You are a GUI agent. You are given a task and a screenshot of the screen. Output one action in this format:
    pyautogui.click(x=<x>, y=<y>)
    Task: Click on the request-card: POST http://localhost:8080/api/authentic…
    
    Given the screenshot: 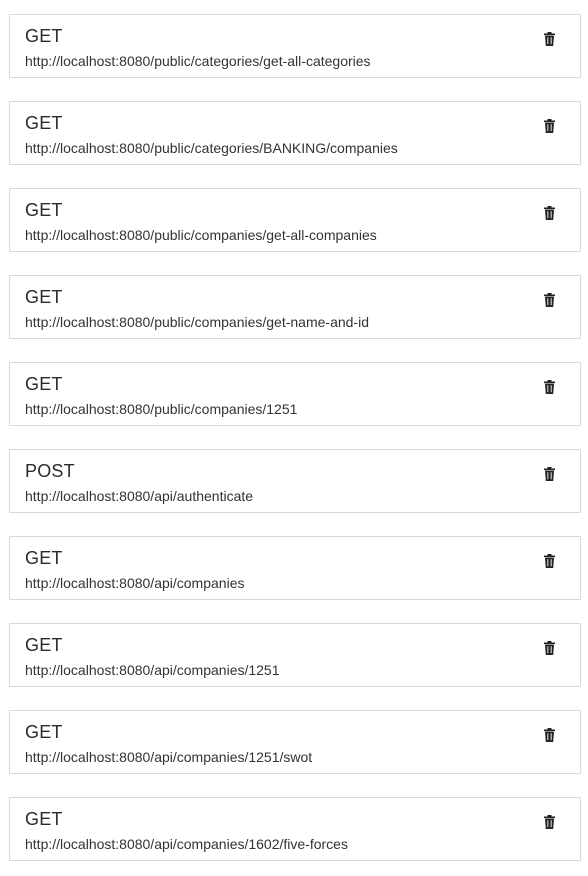 What is the action you would take?
    pyautogui.click(x=295, y=481)
    